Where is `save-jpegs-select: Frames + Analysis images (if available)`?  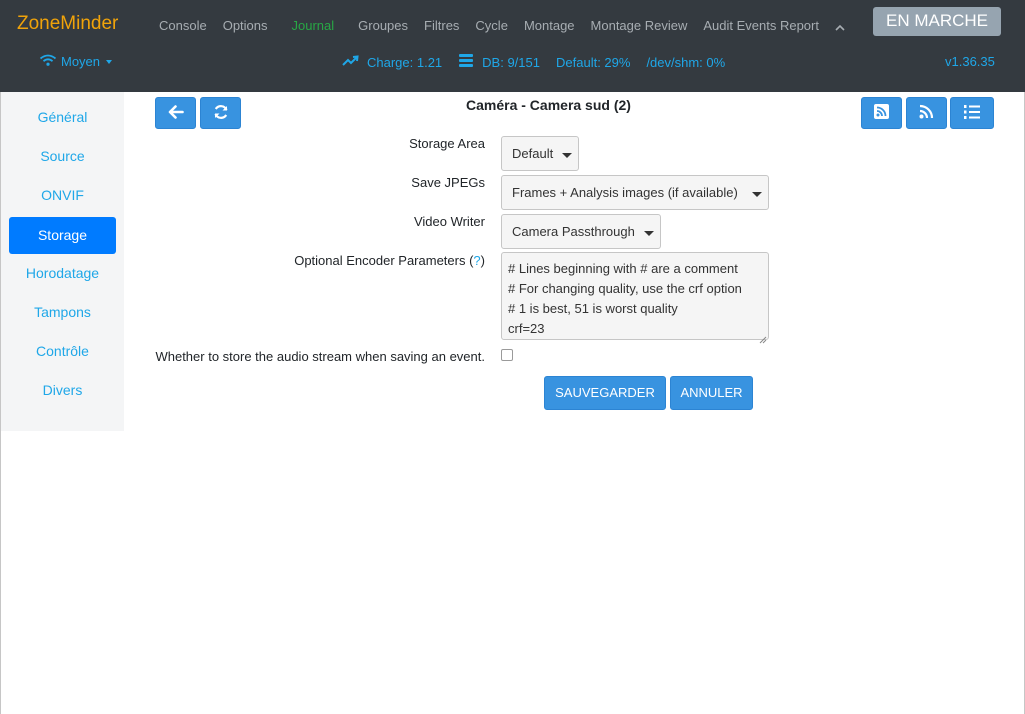 save-jpegs-select: Frames + Analysis images (if available) is located at coordinates (635, 192).